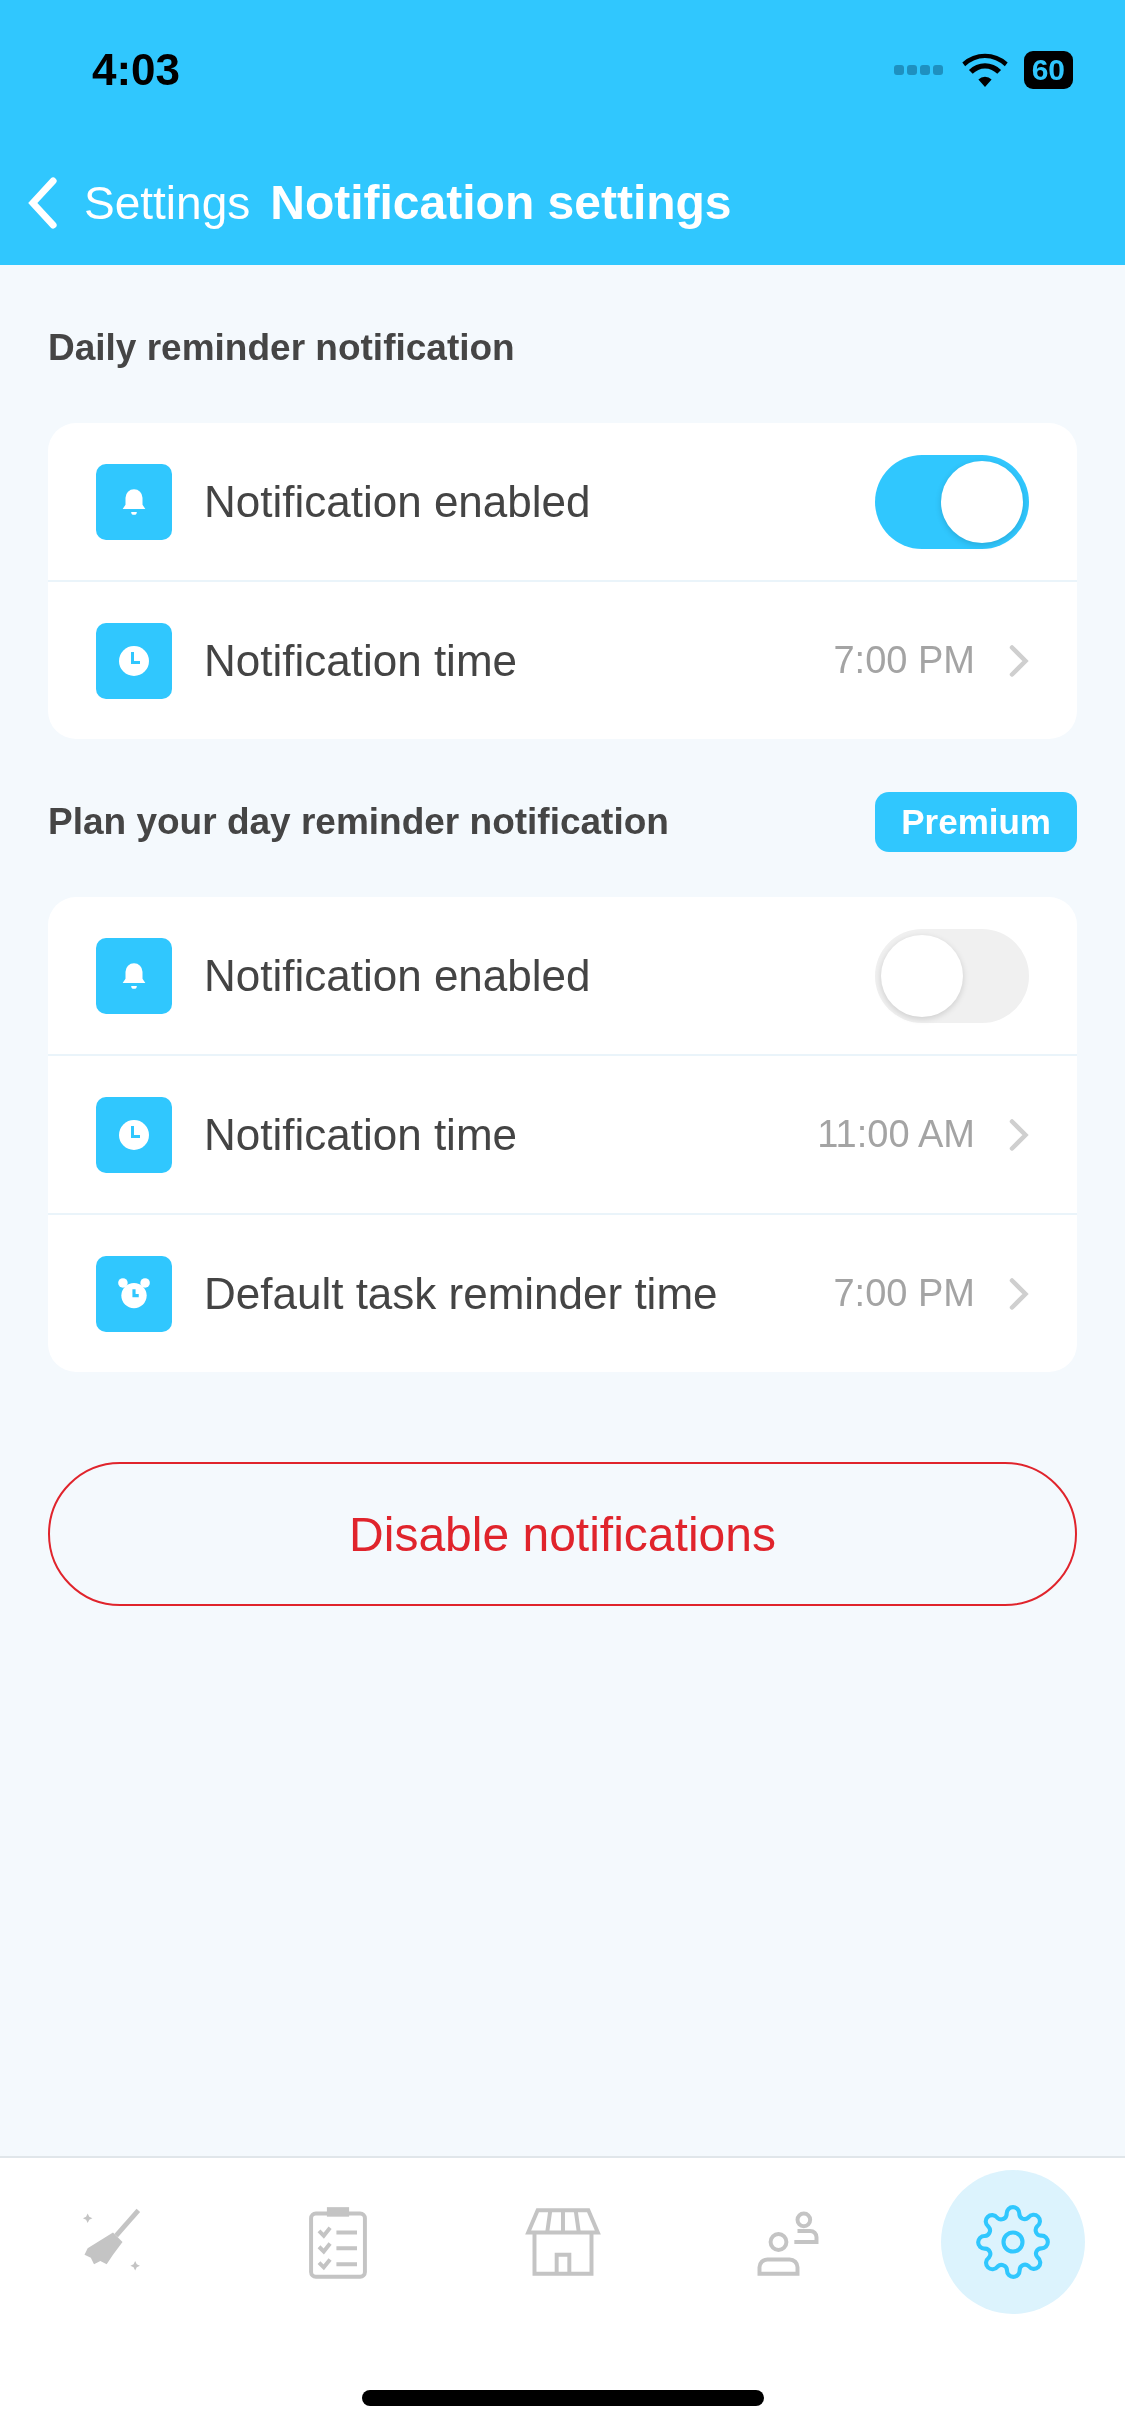 The image size is (1125, 2436). I want to click on disable-notifications-button: Disable notifications, so click(562, 1534).